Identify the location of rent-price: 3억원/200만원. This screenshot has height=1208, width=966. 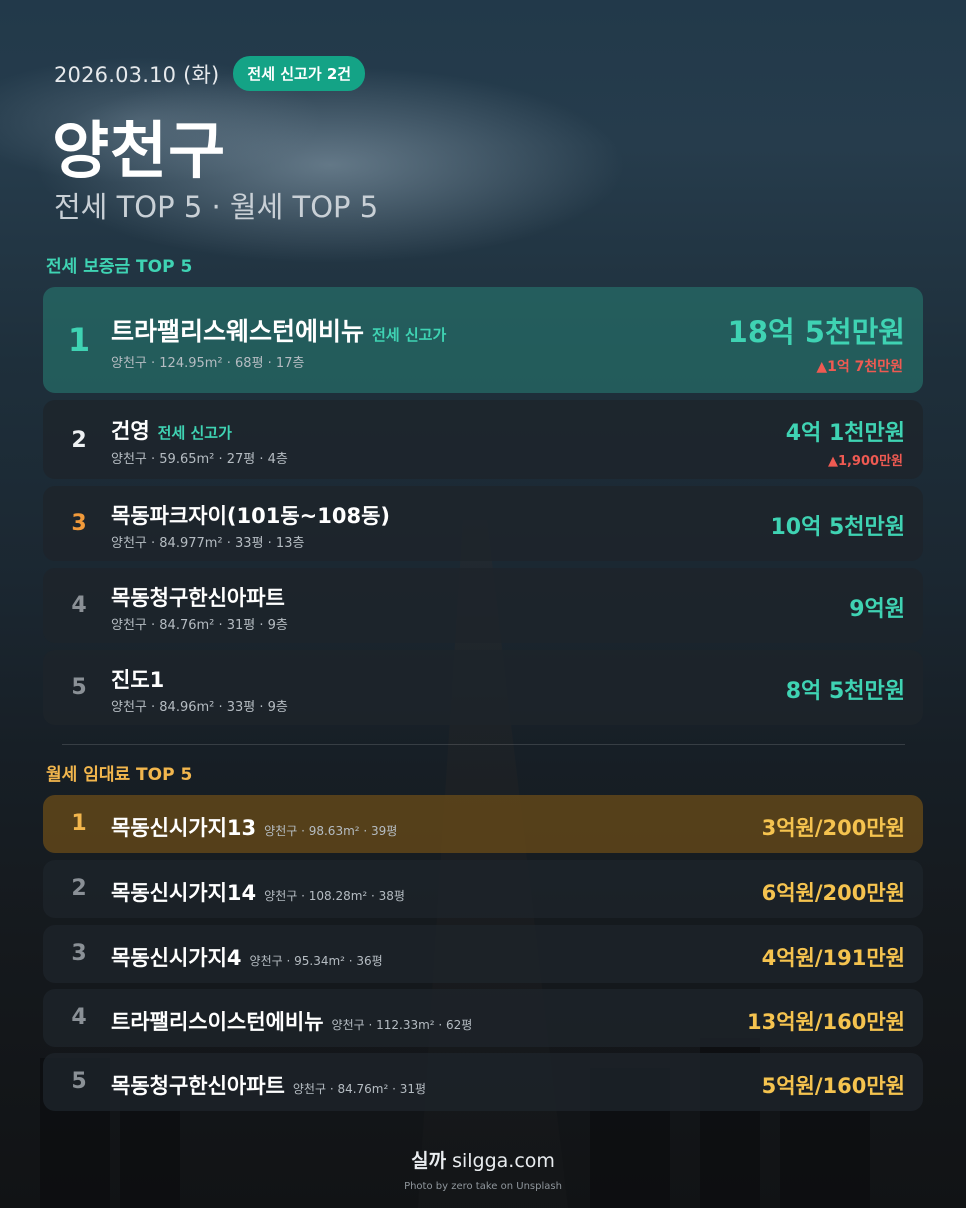
(833, 828).